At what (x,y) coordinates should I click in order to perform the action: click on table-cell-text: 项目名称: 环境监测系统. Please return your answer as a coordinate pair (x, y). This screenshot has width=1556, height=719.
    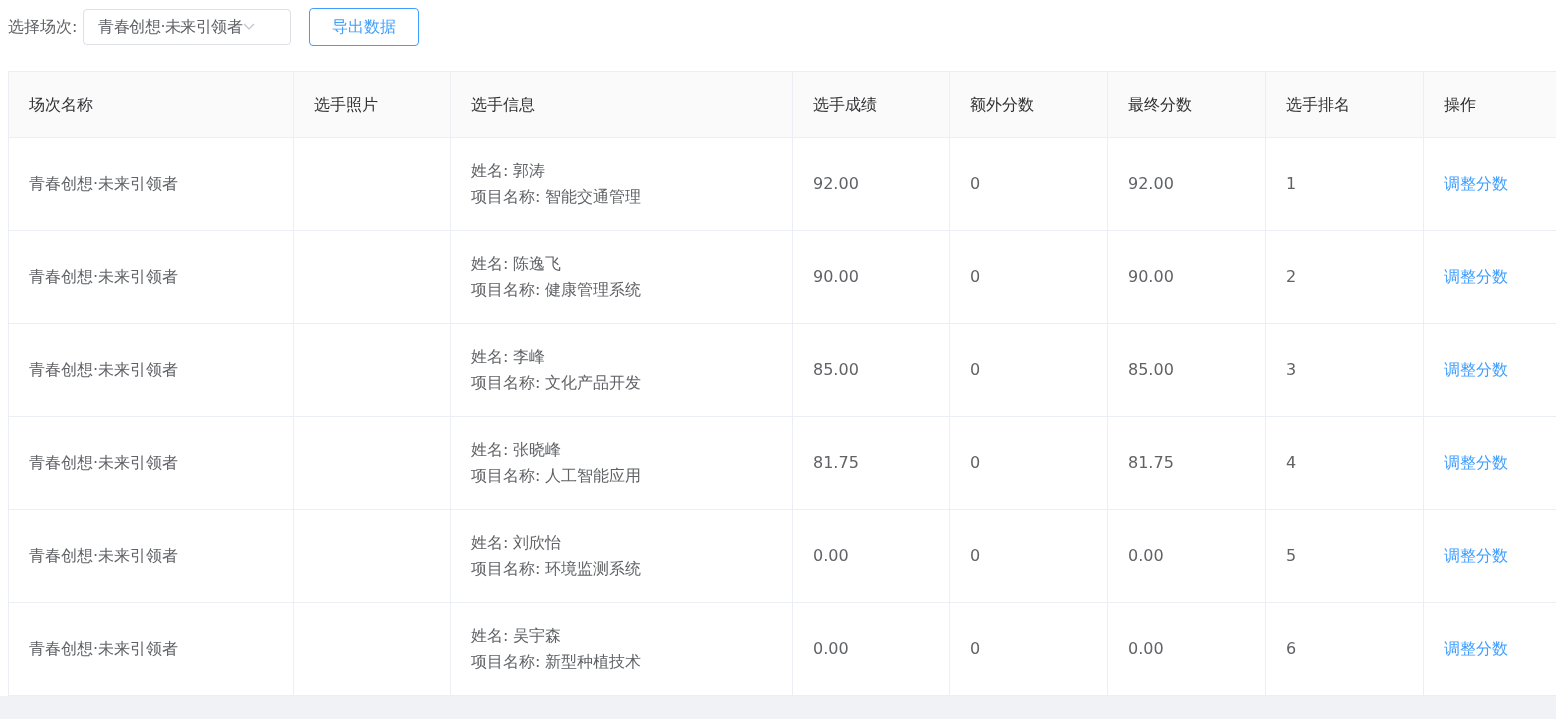
    Looking at the image, I should click on (556, 569).